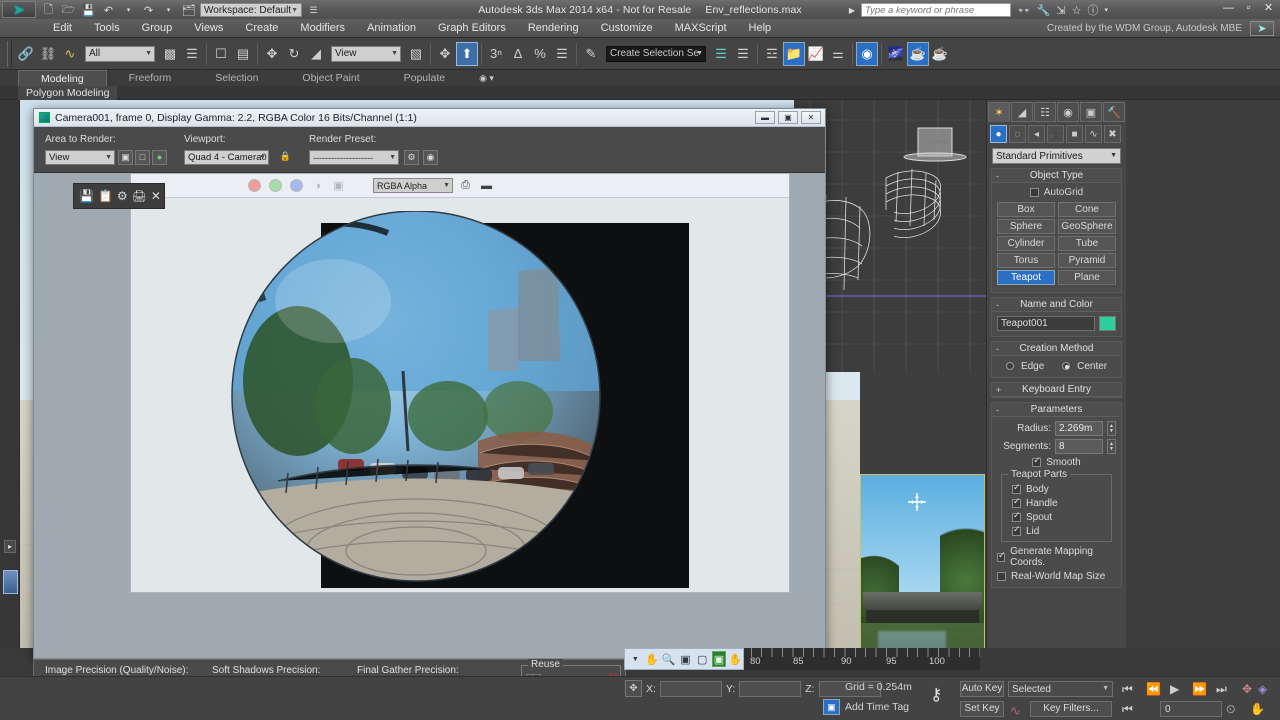 The width and height of the screenshot is (1280, 720). What do you see at coordinates (1059, 516) in the screenshot?
I see `teapot-part-spout: Spout` at bounding box center [1059, 516].